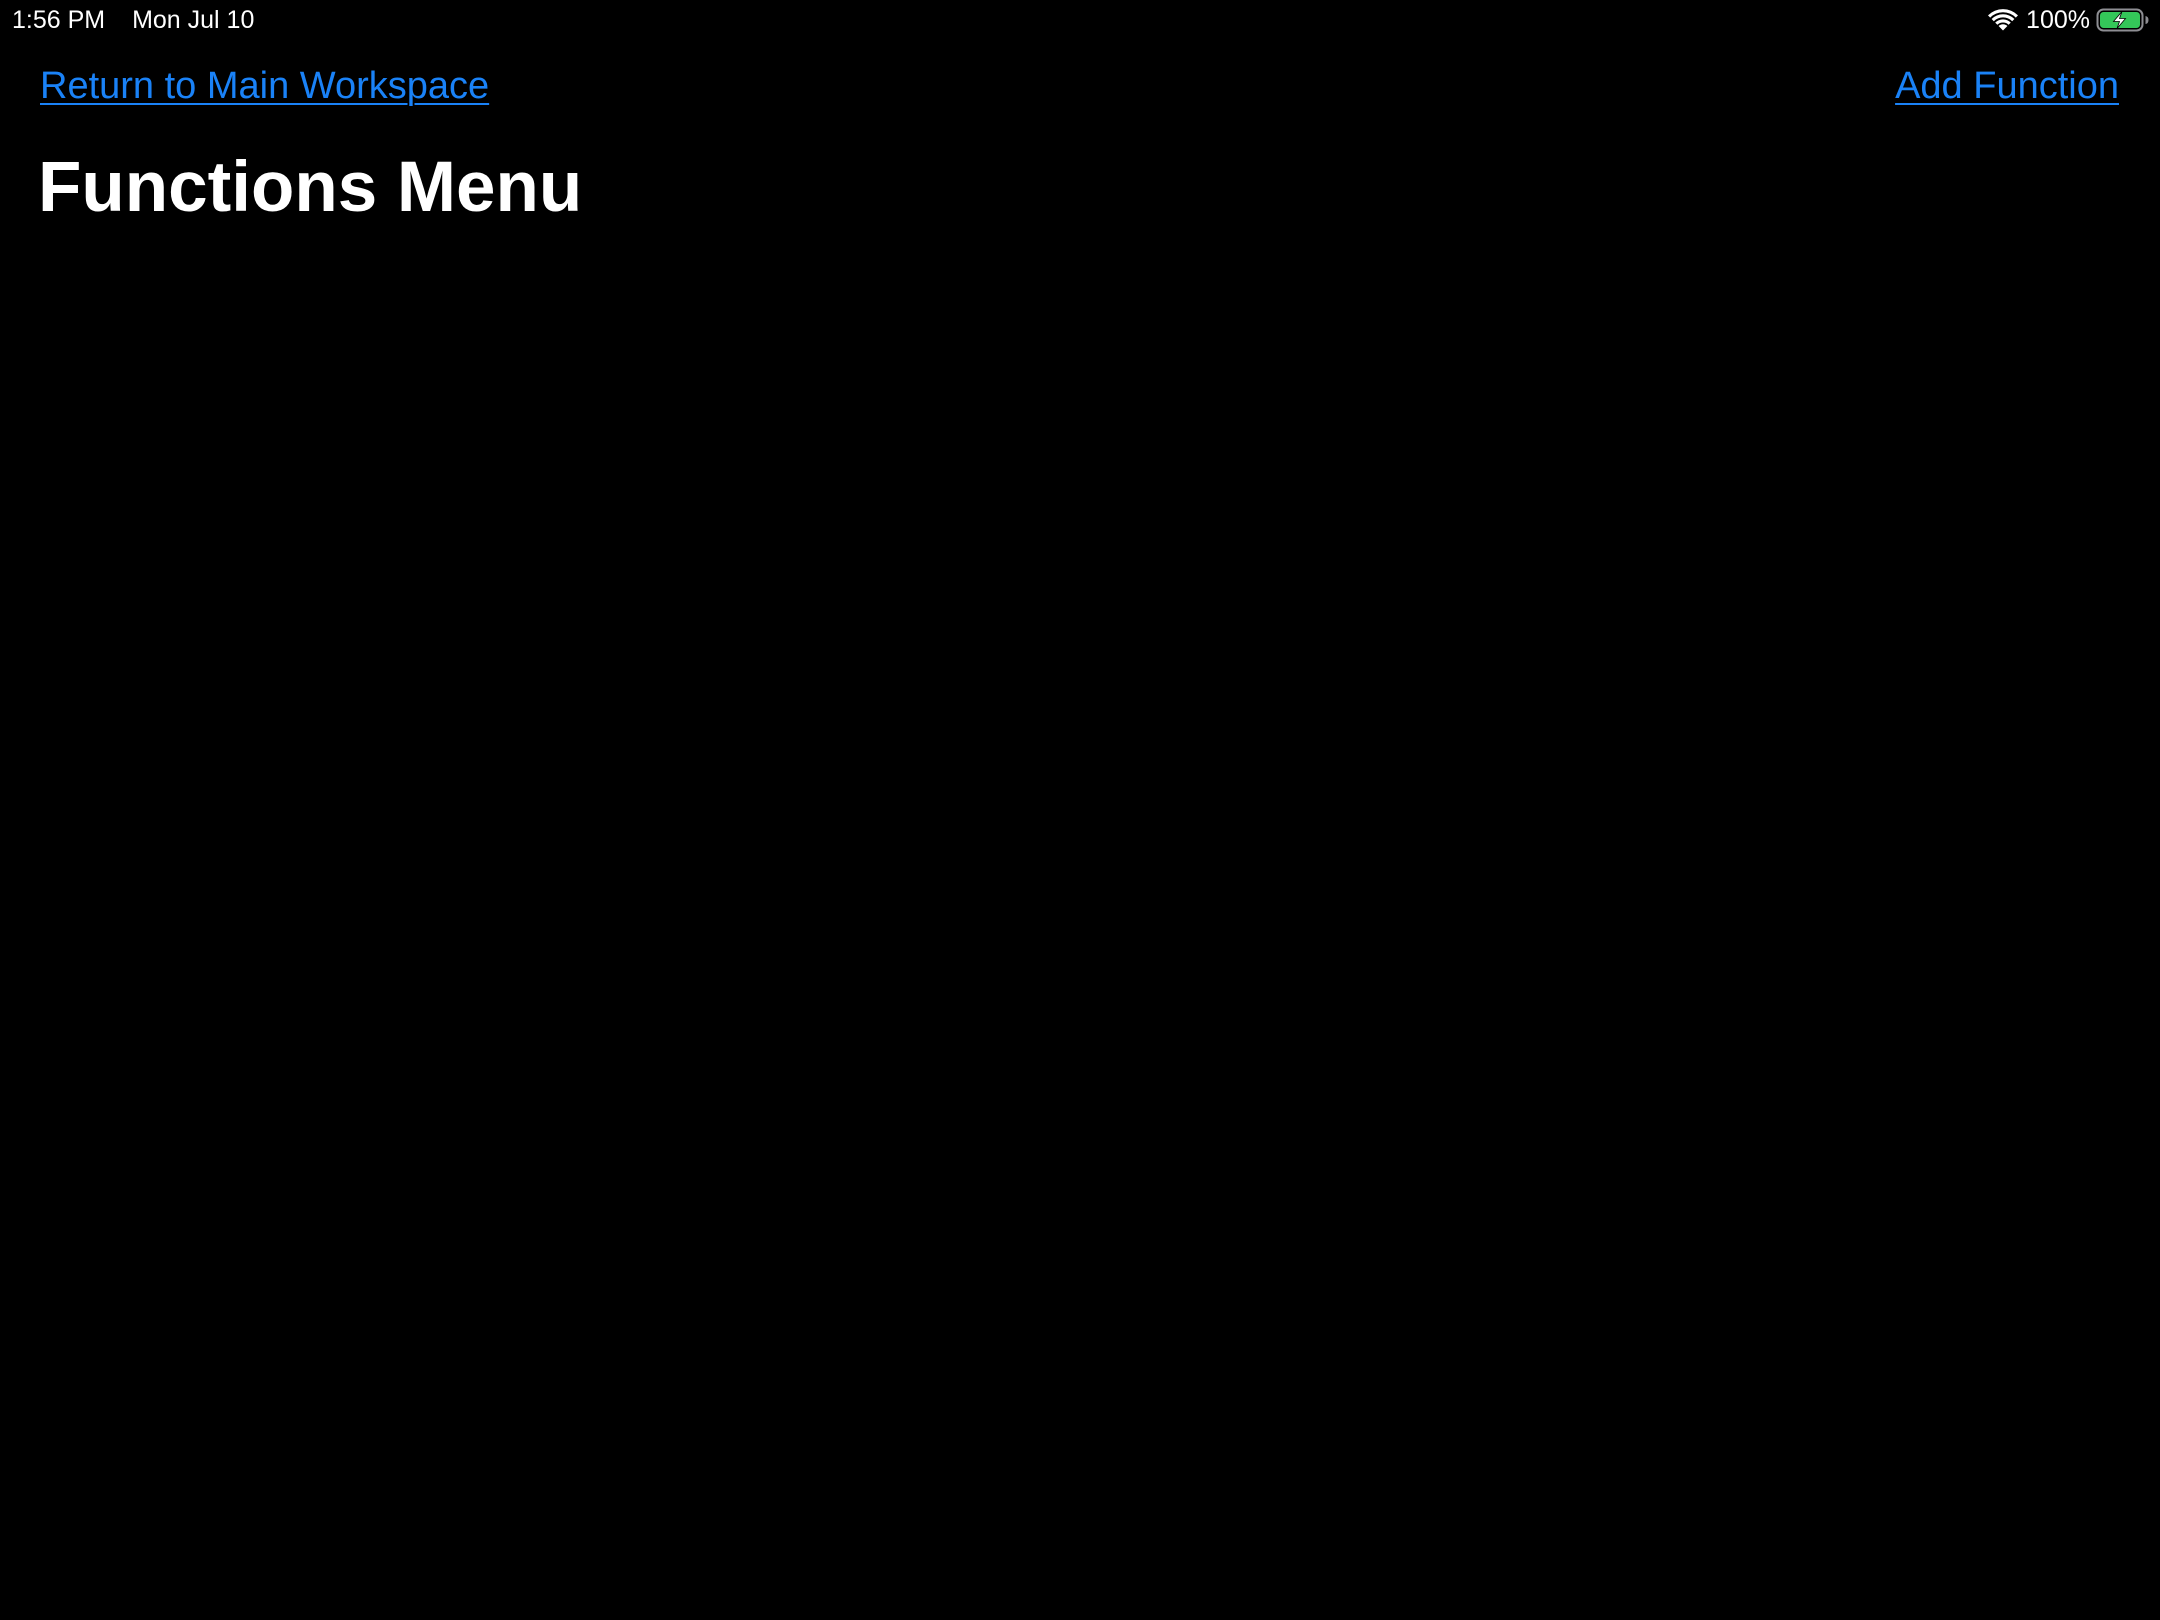 The height and width of the screenshot is (1620, 2160). I want to click on status-bar-right: 100%, so click(2068, 20).